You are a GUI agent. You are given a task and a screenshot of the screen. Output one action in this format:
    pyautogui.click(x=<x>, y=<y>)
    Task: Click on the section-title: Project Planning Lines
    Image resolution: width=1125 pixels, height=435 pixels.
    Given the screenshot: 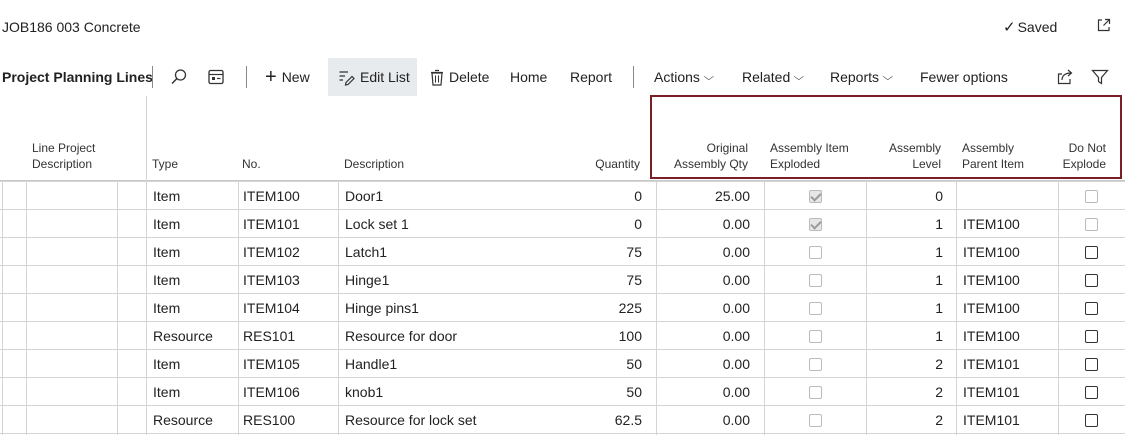 What is the action you would take?
    pyautogui.click(x=77, y=77)
    